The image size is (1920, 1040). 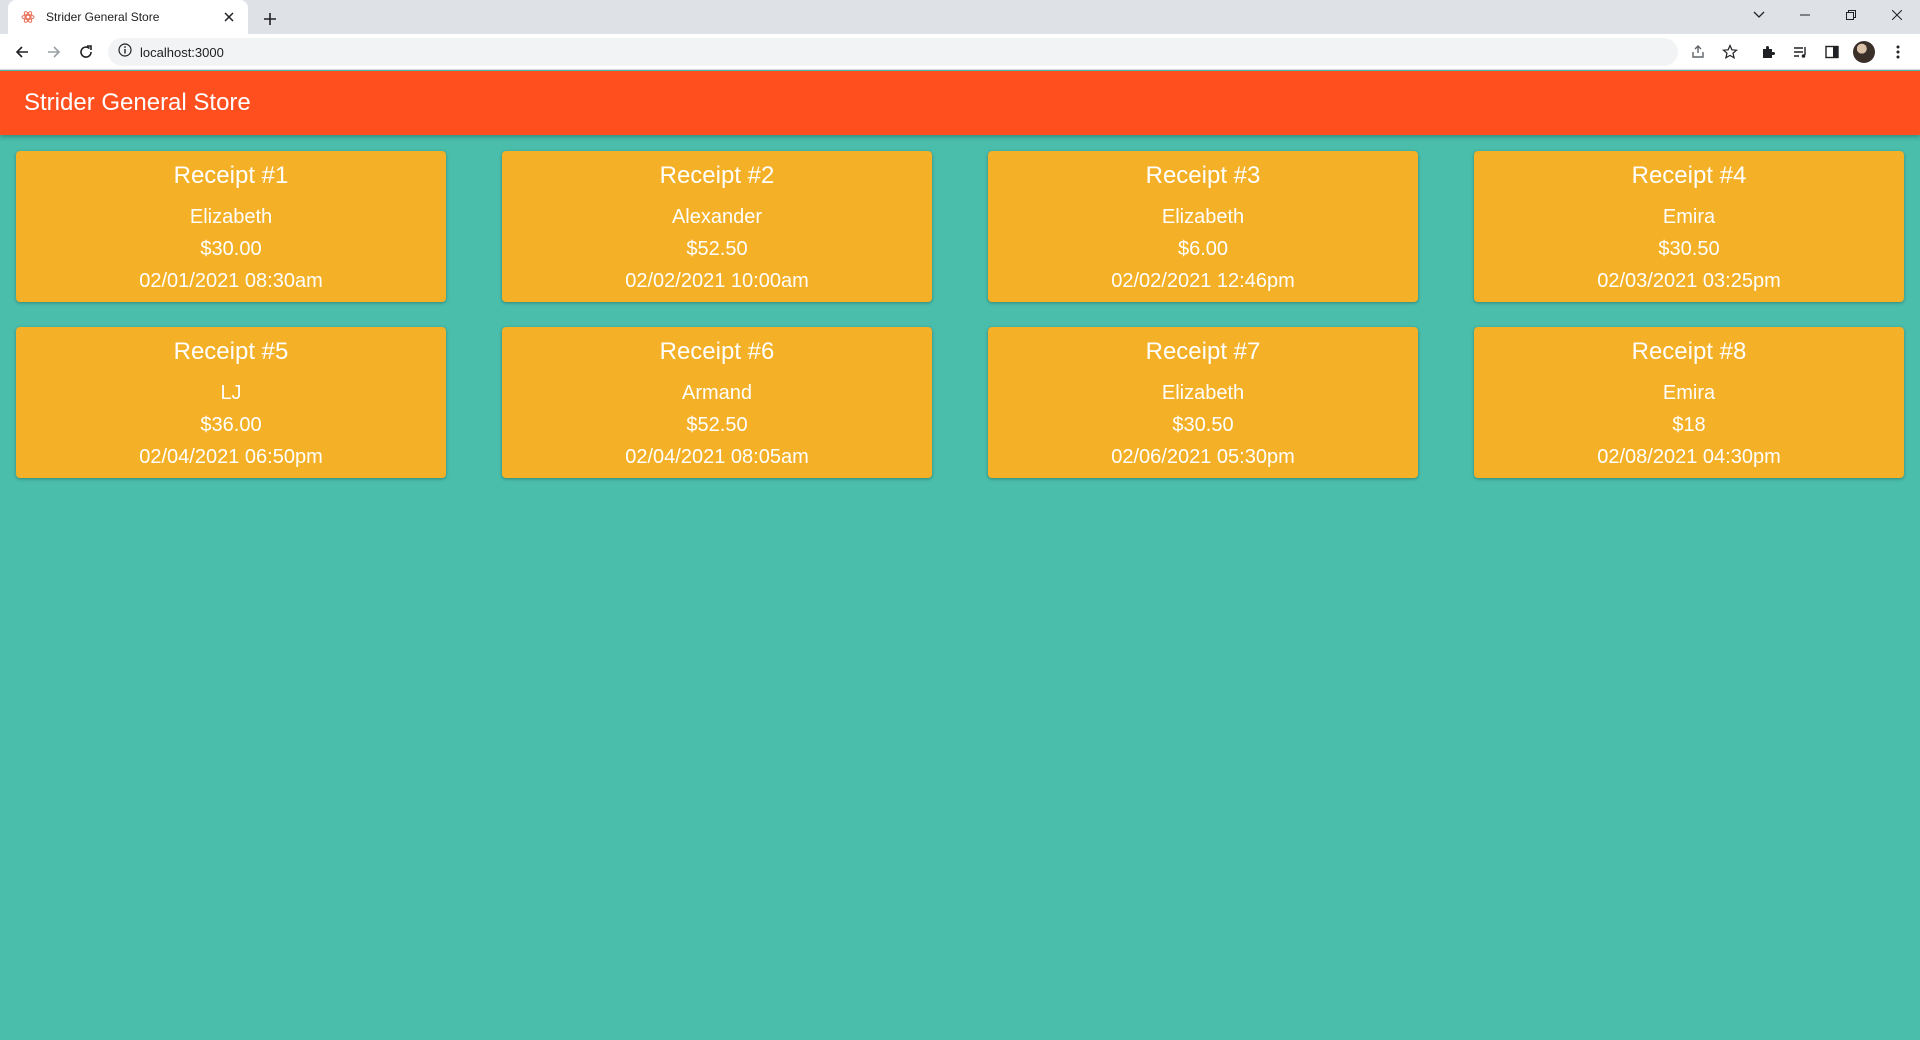 I want to click on receipt-customer: Armand, so click(x=717, y=393).